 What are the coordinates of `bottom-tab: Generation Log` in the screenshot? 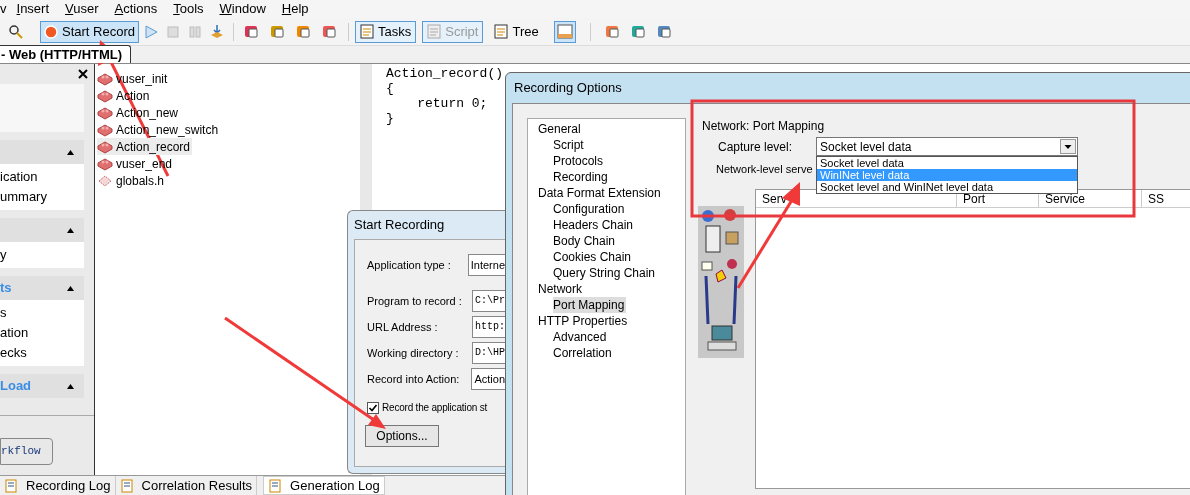 It's located at (324, 485).